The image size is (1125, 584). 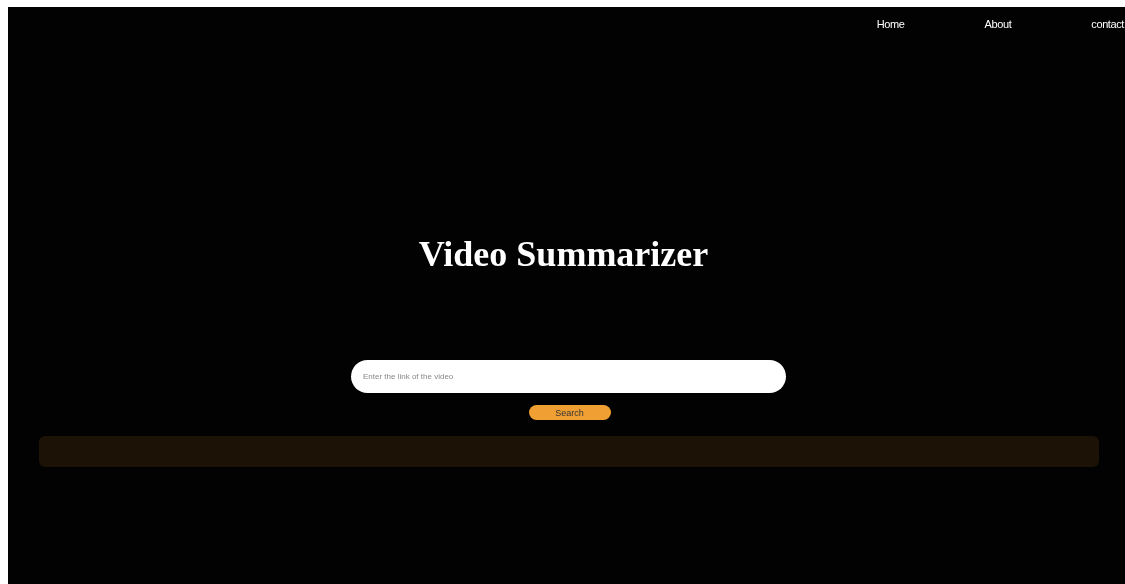 I want to click on link-input-field: Enter the link of the video, so click(x=568, y=376).